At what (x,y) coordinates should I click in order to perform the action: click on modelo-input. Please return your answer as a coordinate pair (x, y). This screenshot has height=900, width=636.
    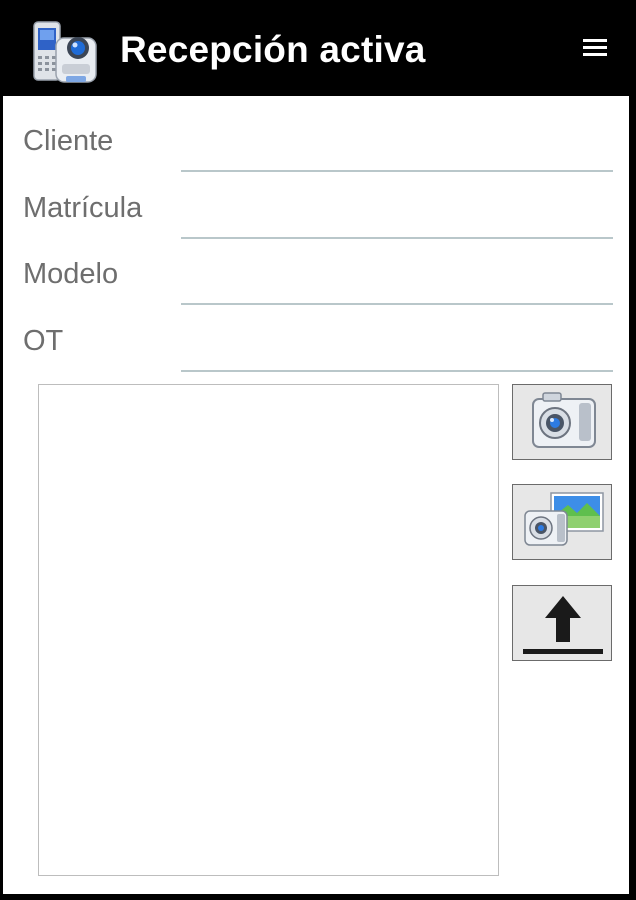
    Looking at the image, I should click on (397, 284).